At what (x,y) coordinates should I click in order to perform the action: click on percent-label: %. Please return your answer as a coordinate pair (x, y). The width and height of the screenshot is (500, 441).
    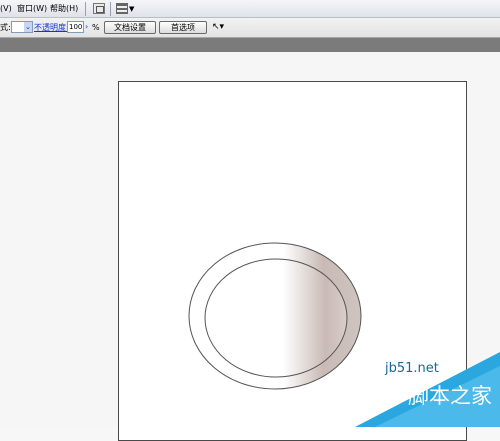
    Looking at the image, I should click on (96, 27).